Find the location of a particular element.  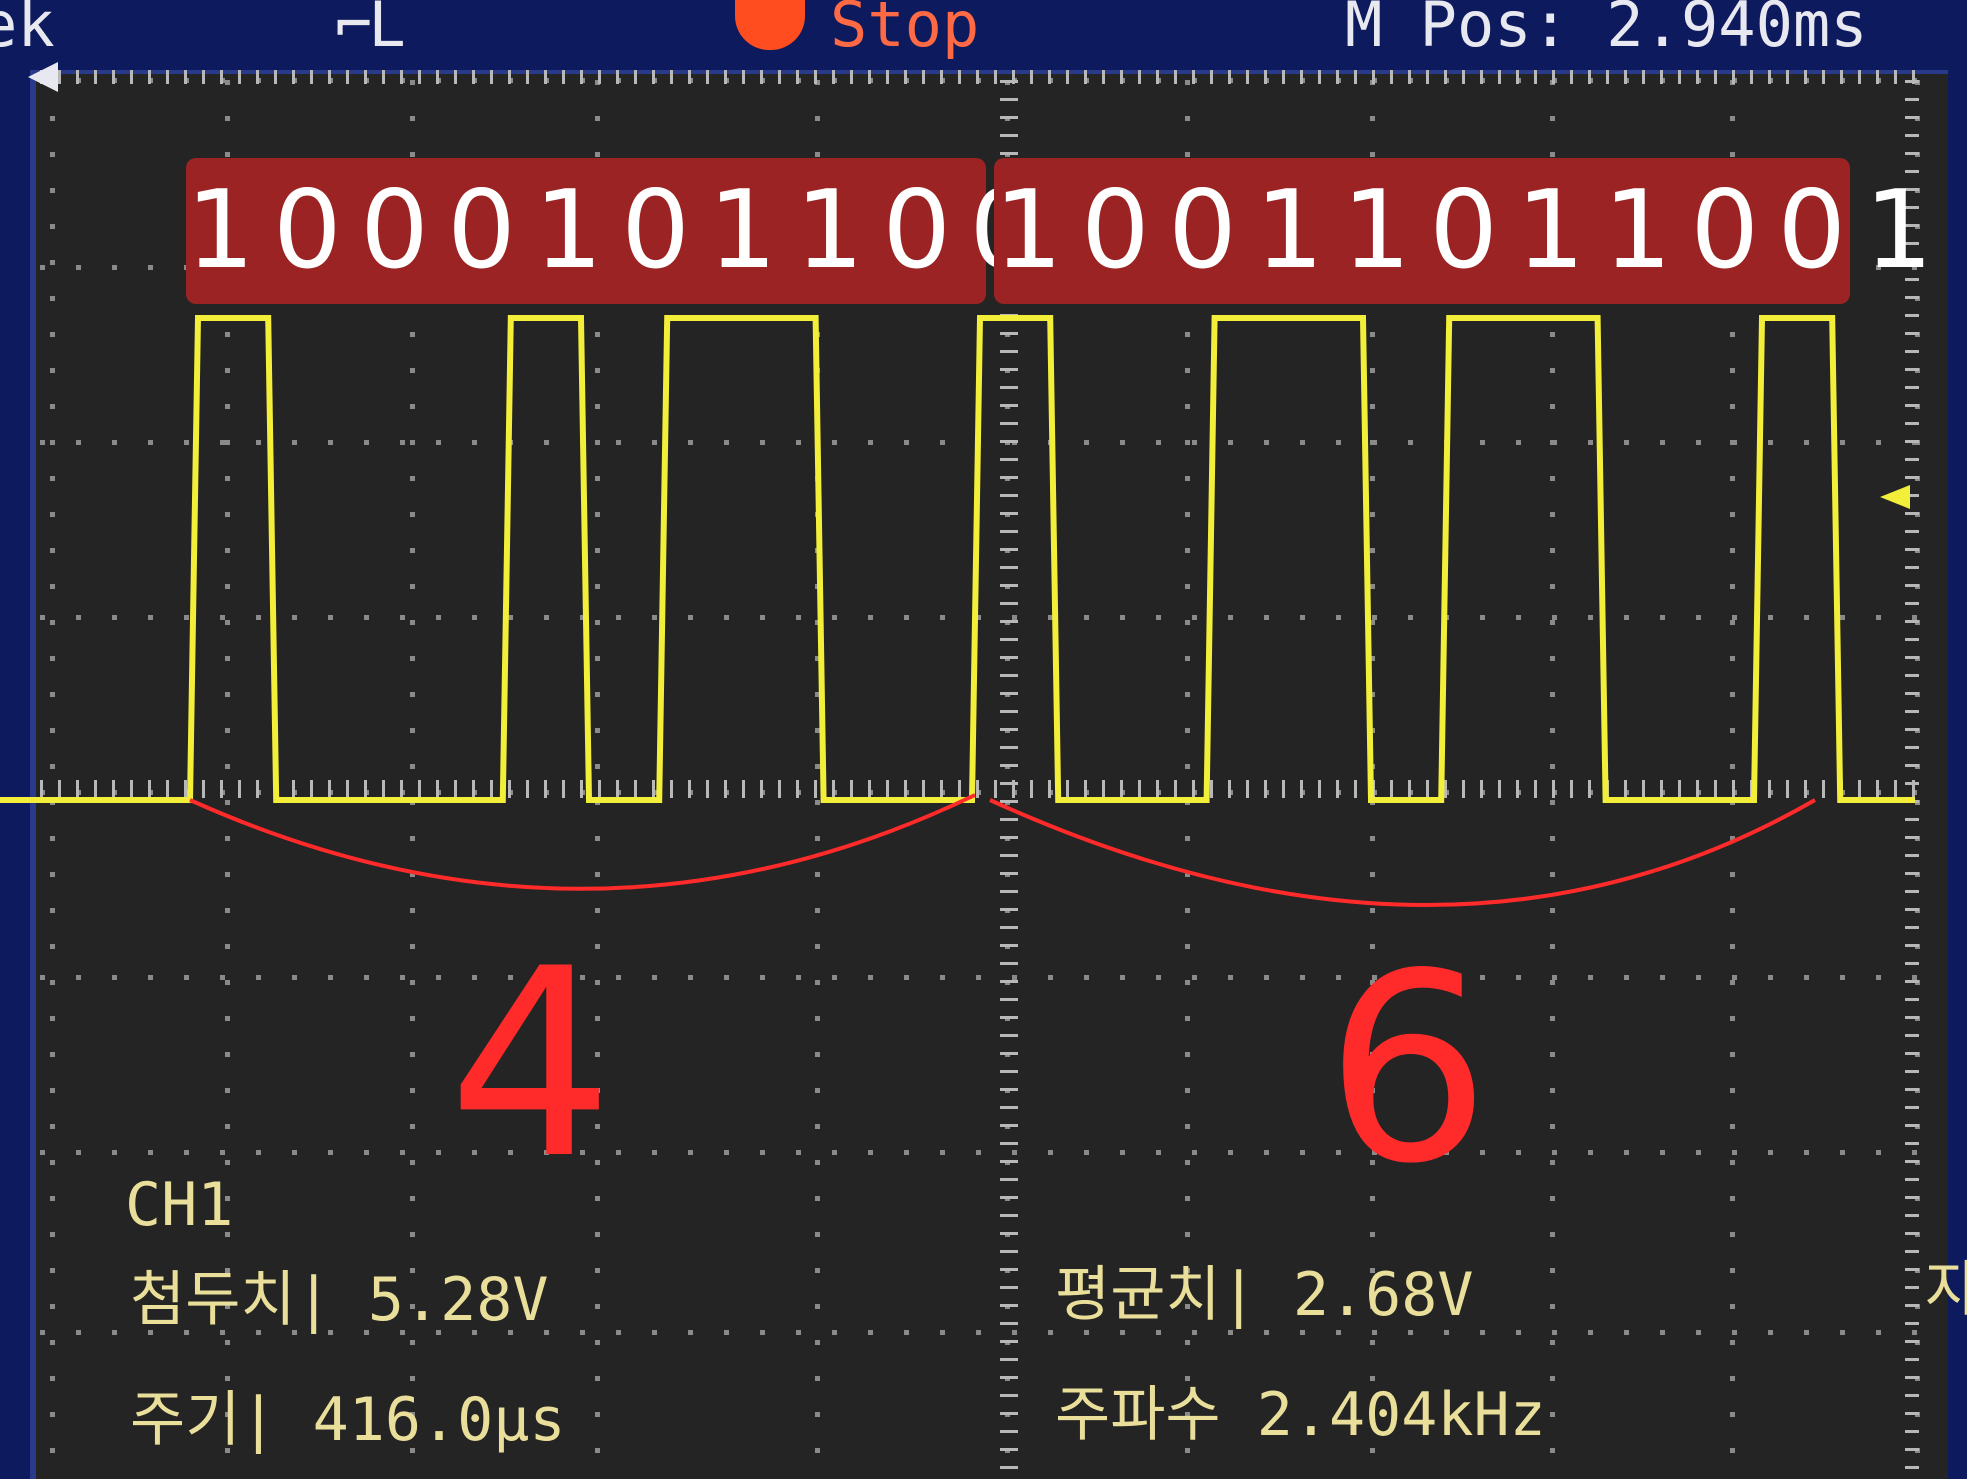

period-value: 416.0µs is located at coordinates (439, 1420).